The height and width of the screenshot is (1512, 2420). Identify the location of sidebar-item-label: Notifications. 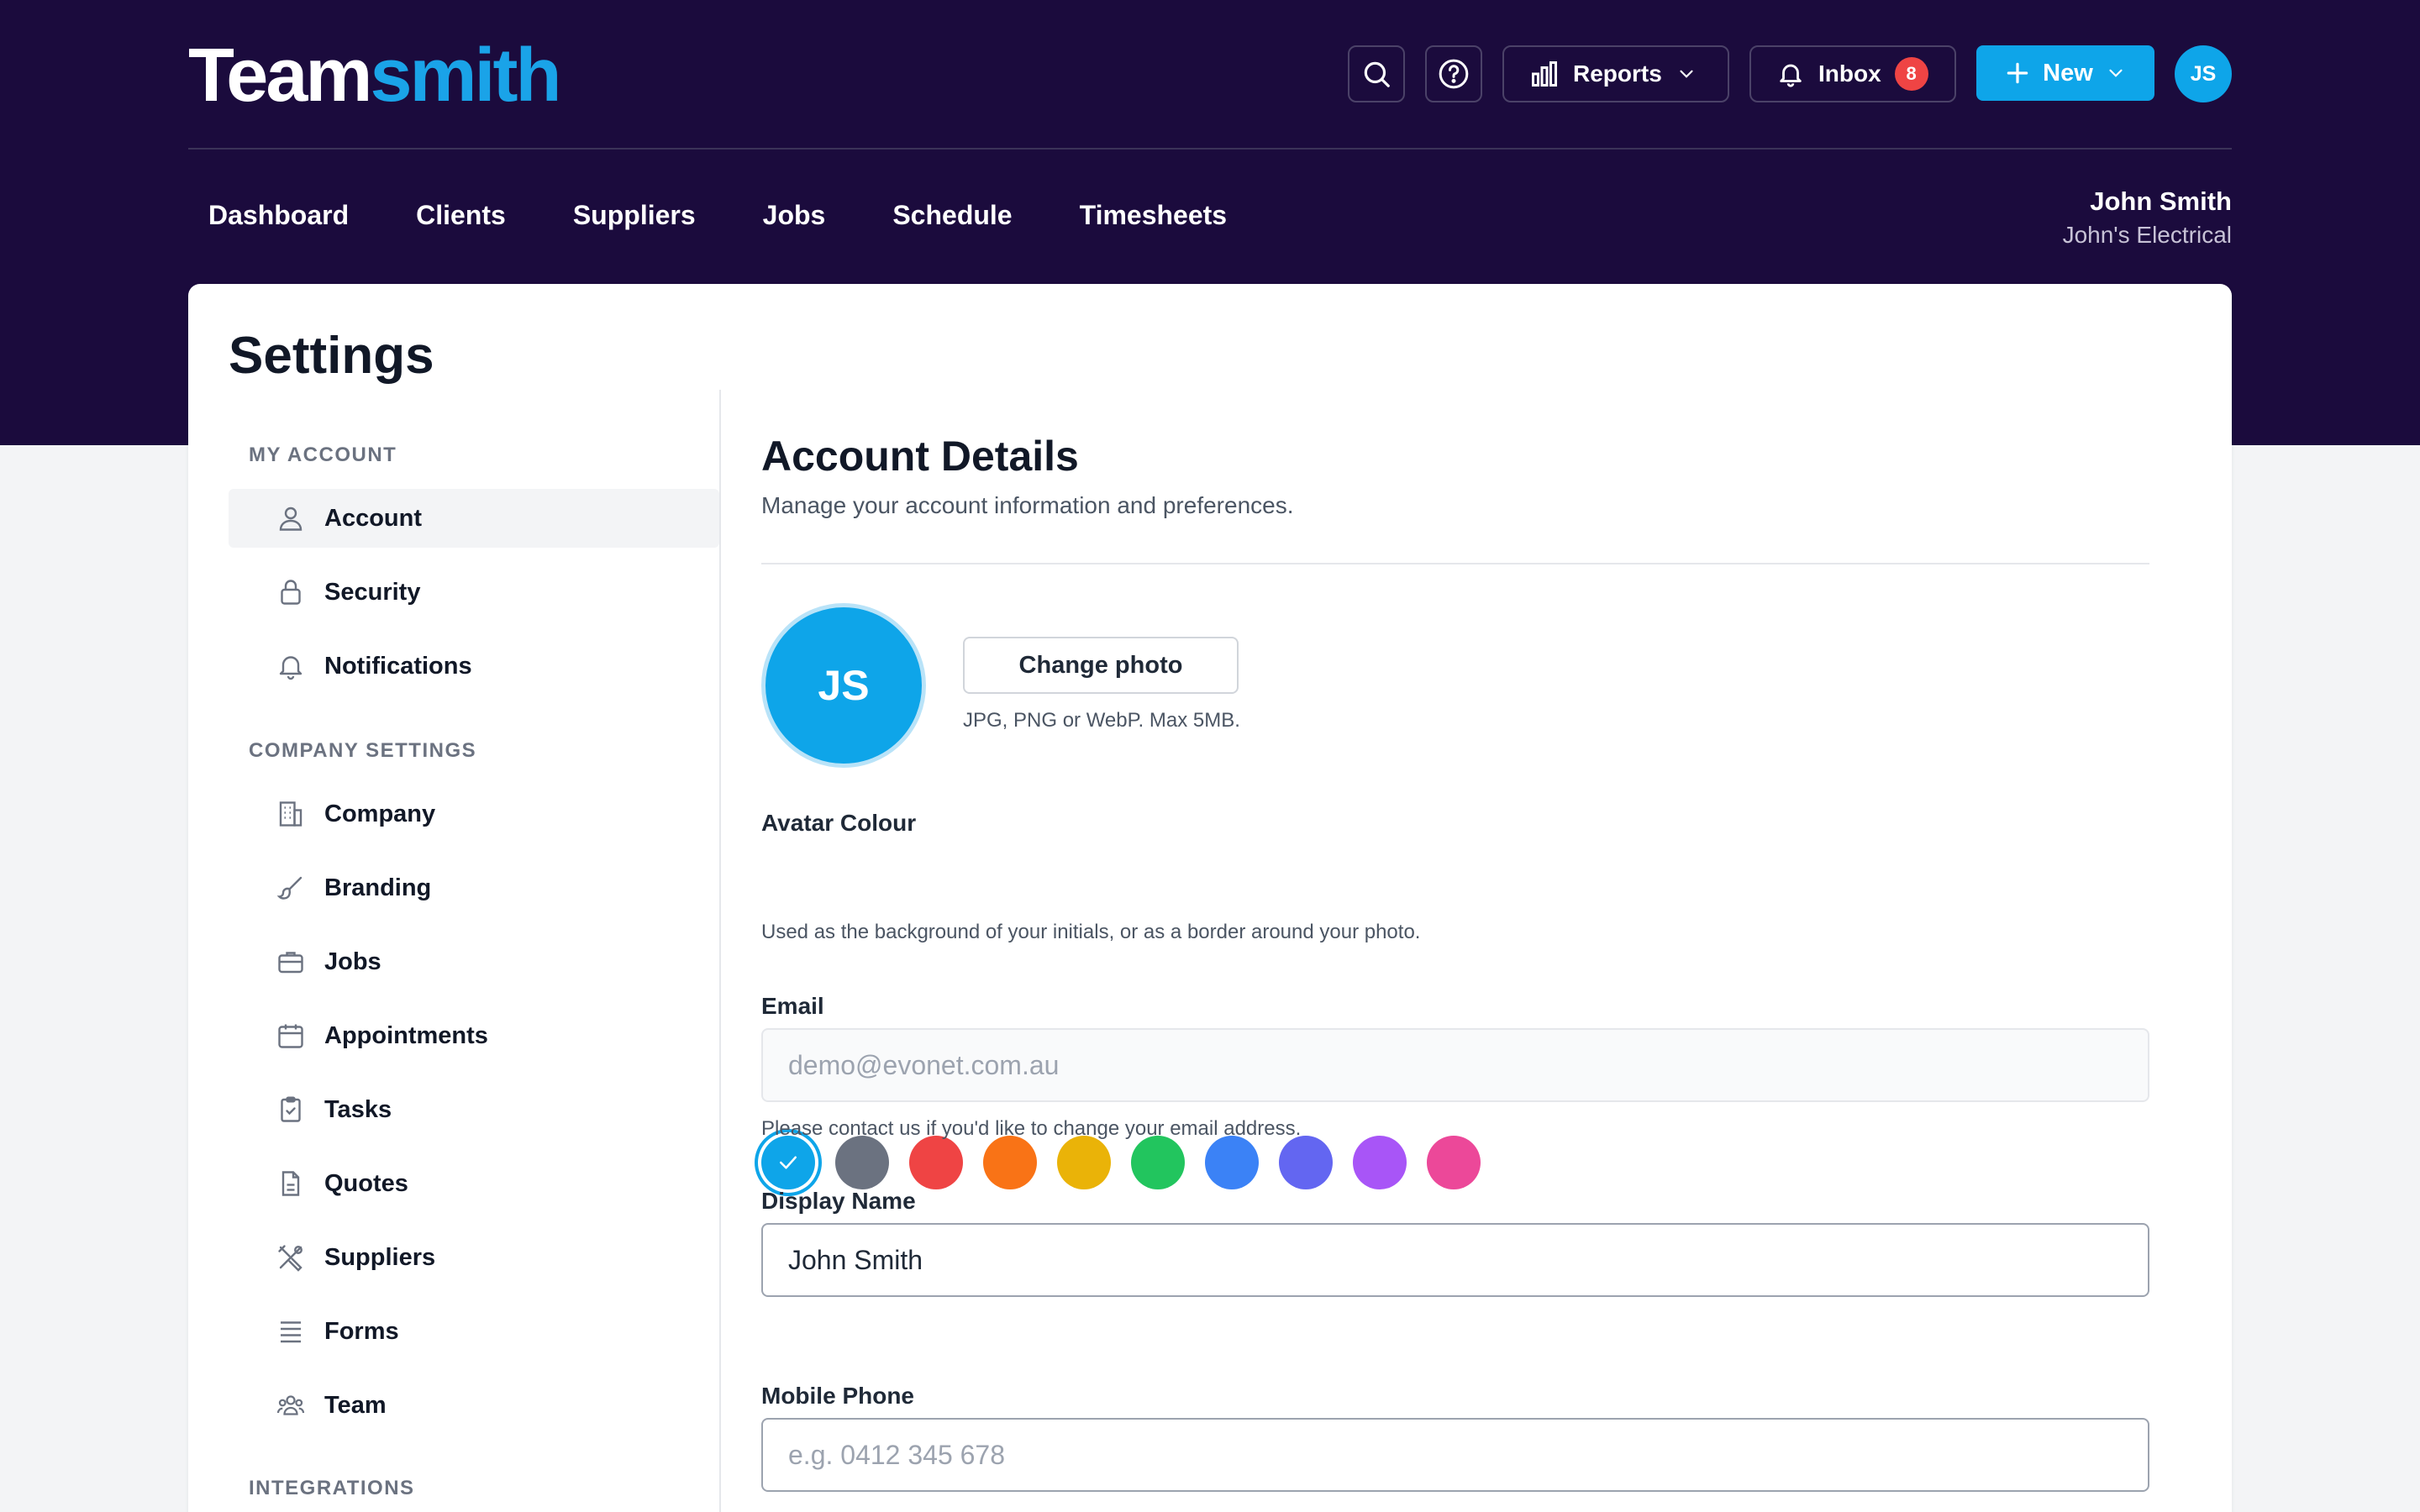
(398, 666).